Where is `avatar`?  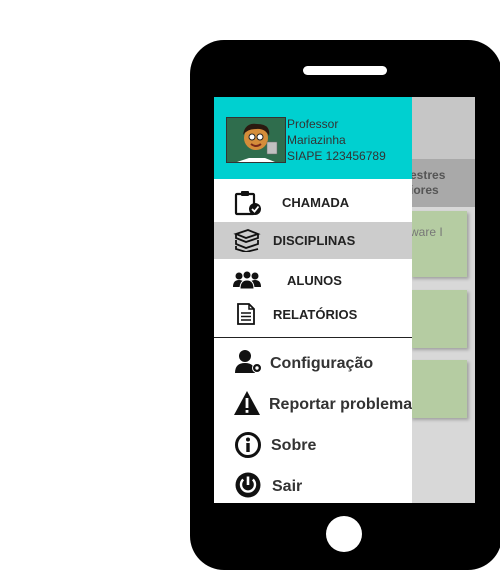 avatar is located at coordinates (256, 140).